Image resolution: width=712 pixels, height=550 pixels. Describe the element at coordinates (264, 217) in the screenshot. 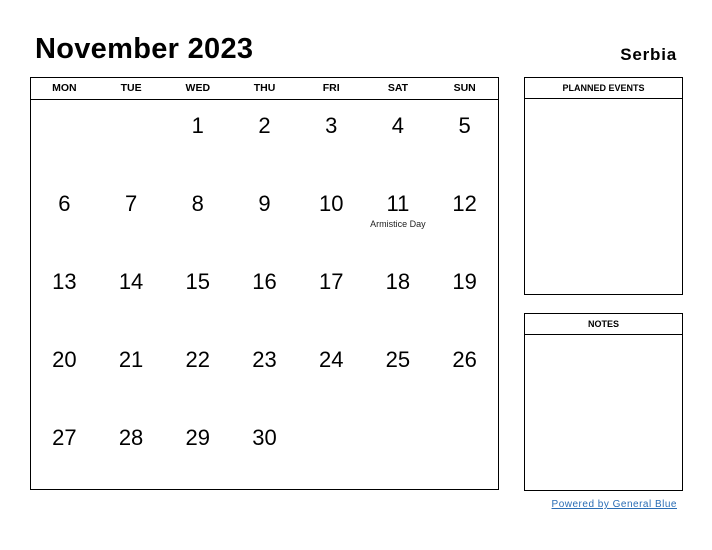

I see `day-cell: 9` at that location.